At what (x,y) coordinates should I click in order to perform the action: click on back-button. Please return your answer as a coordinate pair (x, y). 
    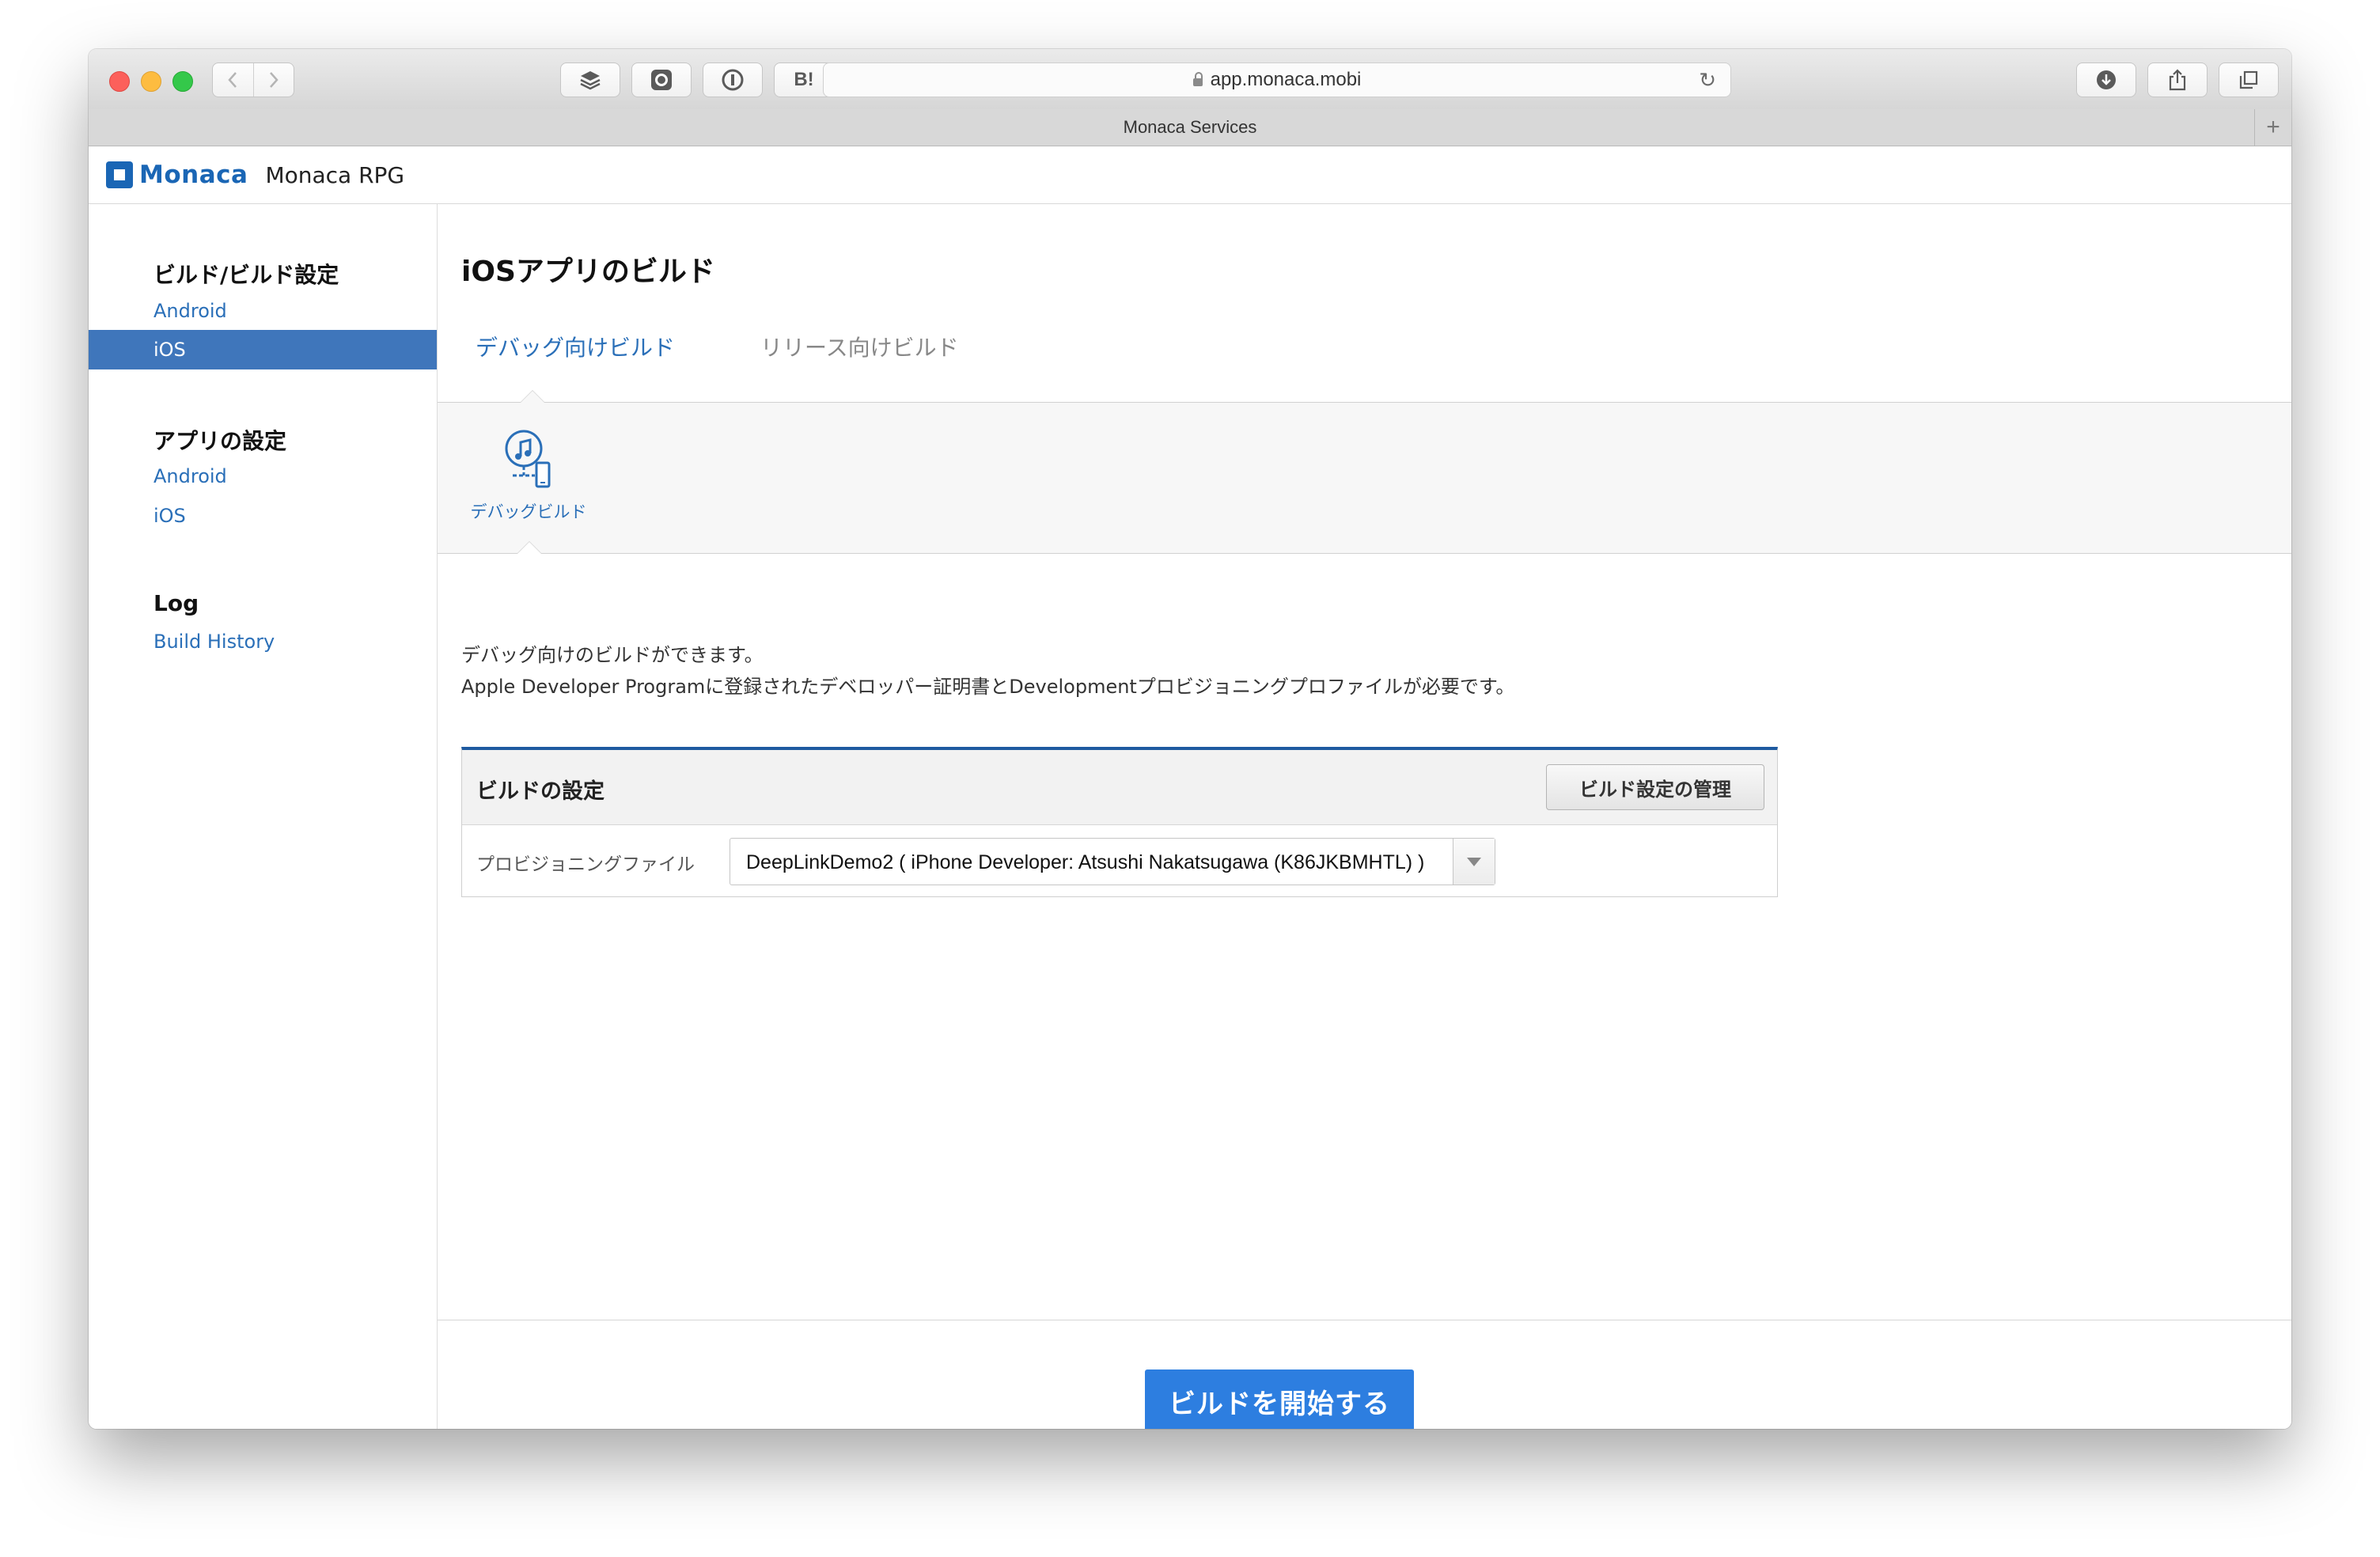
    Looking at the image, I should click on (233, 80).